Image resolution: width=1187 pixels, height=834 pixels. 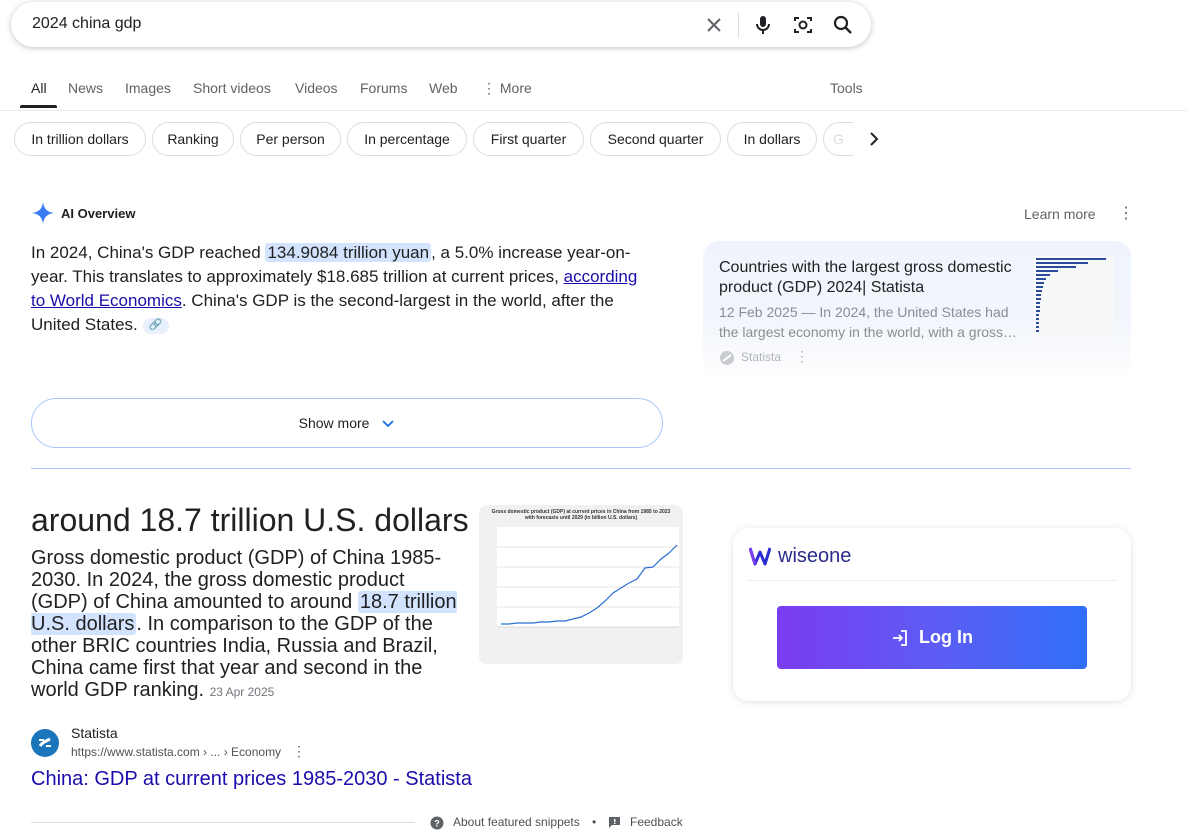 I want to click on more-vert-icon: ⋮, so click(x=489, y=88).